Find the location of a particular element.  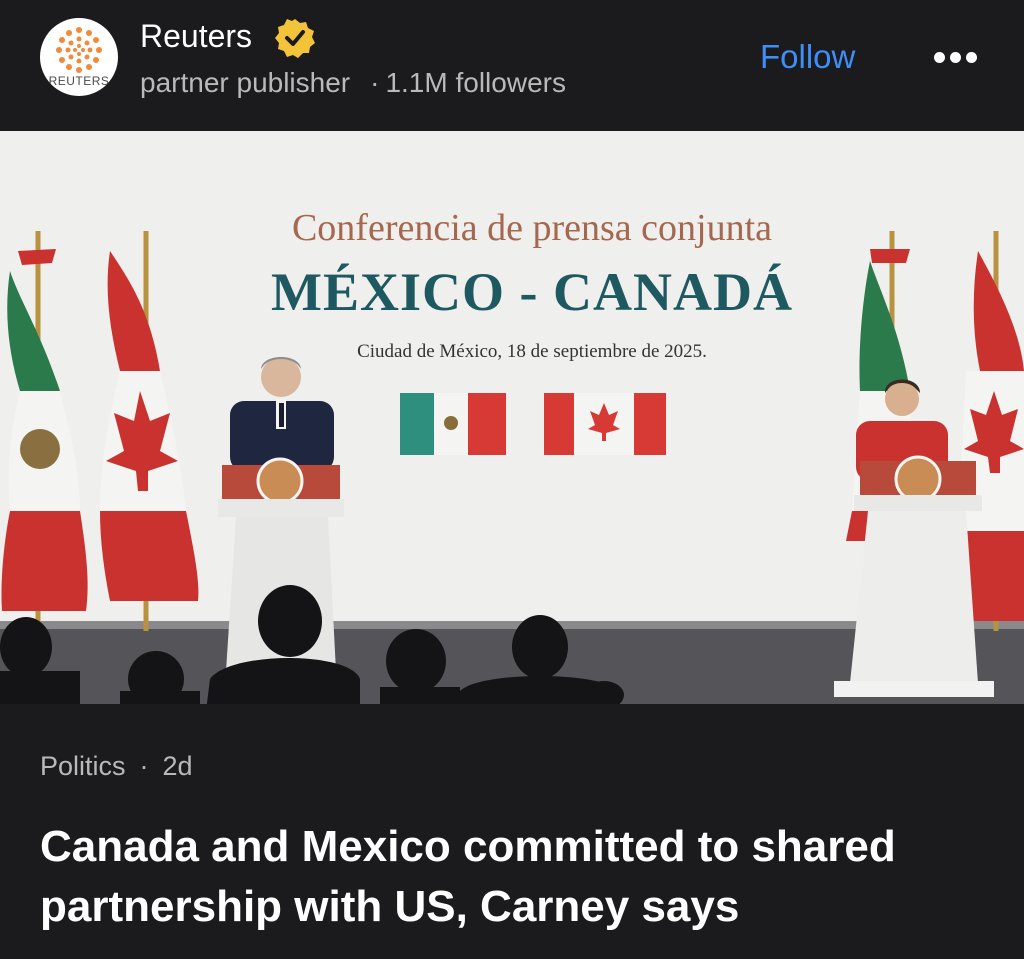

verified-badge-icon is located at coordinates (295, 38).